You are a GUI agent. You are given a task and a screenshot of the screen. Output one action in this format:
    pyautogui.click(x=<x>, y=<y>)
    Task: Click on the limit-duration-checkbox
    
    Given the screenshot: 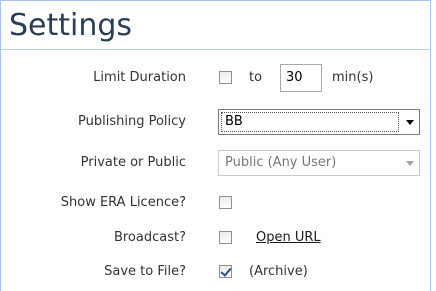 What is the action you would take?
    pyautogui.click(x=225, y=77)
    